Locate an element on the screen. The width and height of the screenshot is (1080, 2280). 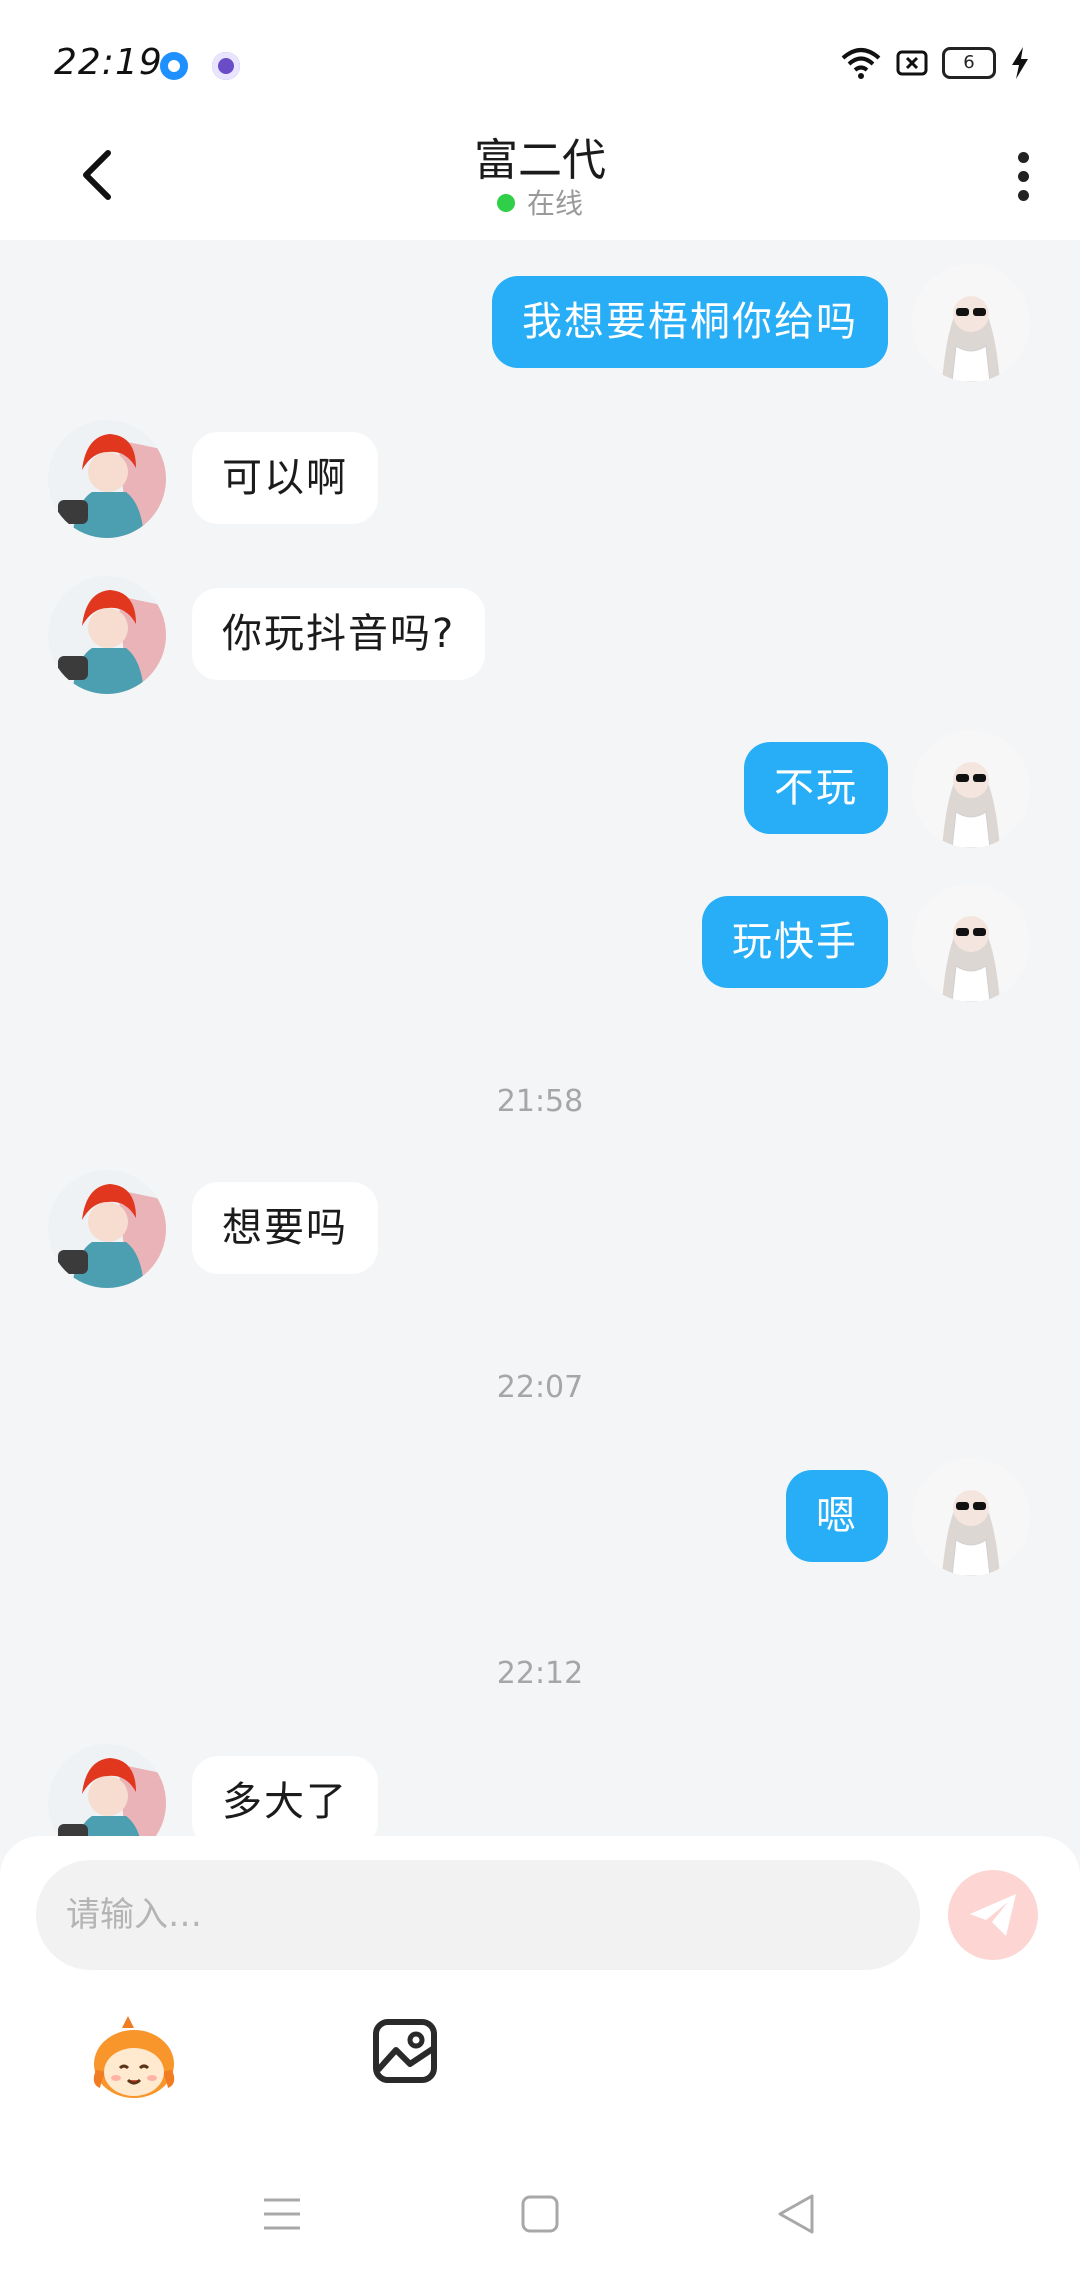
message-bubble: 我想要梧桐你给吗 is located at coordinates (690, 322).